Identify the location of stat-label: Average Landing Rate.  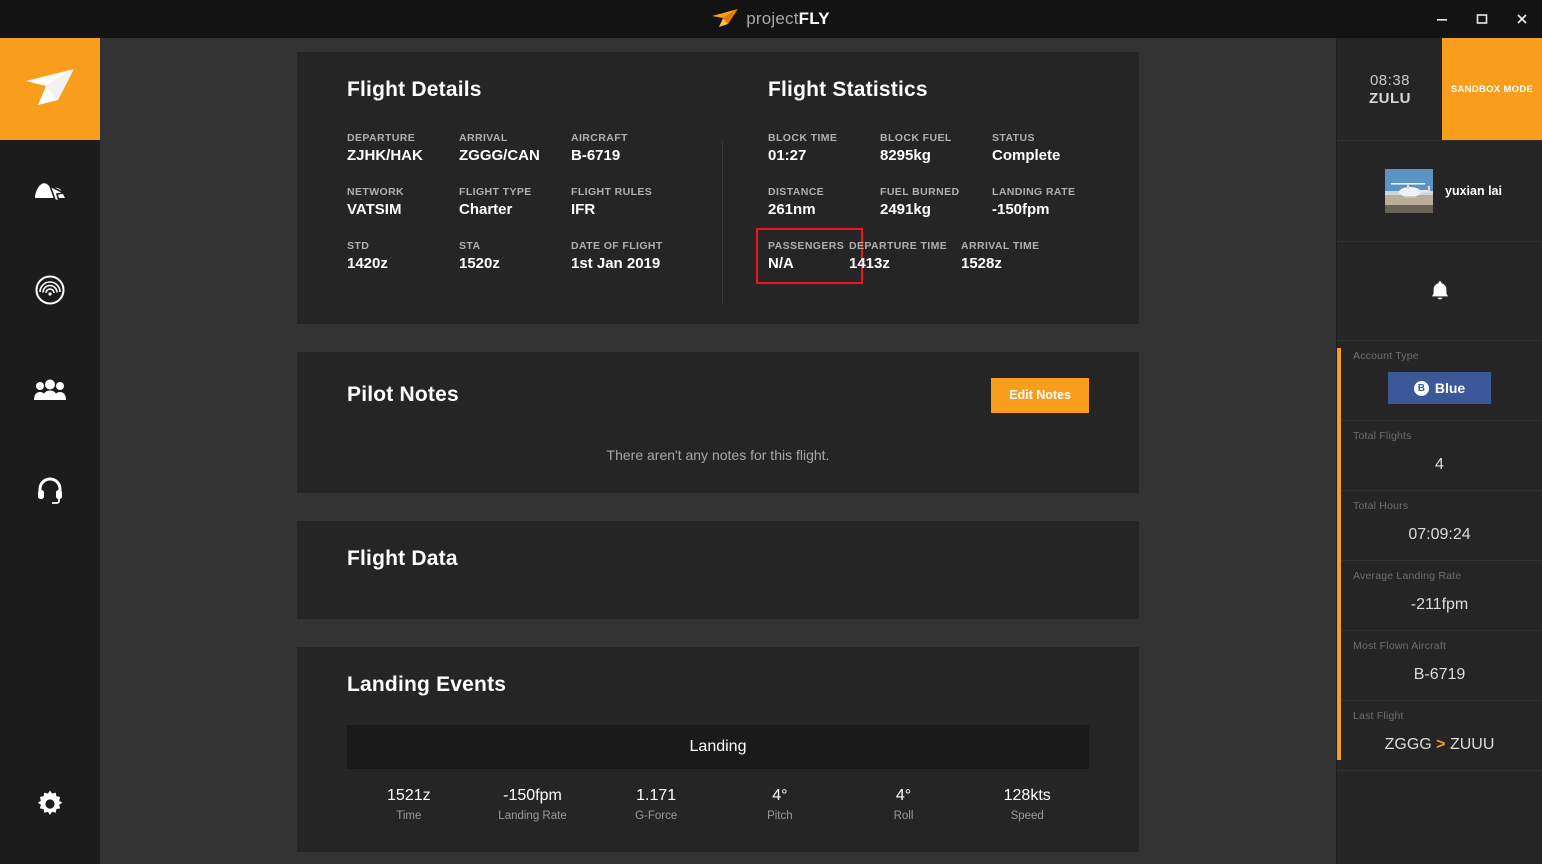
(1407, 576).